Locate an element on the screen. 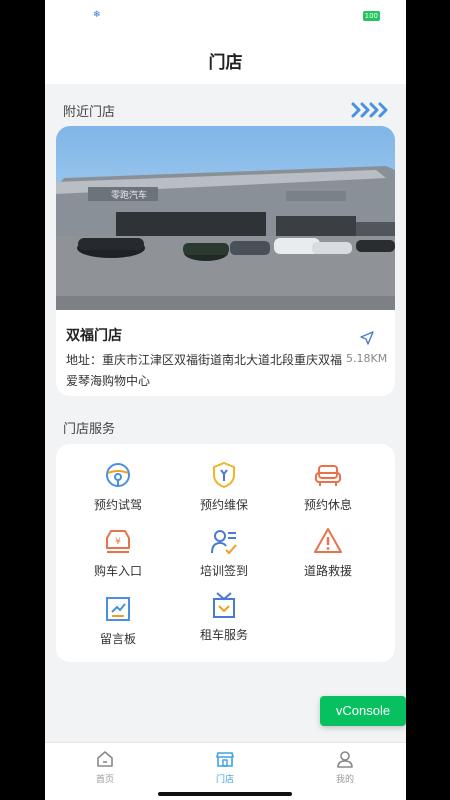  store-icon is located at coordinates (225, 759).